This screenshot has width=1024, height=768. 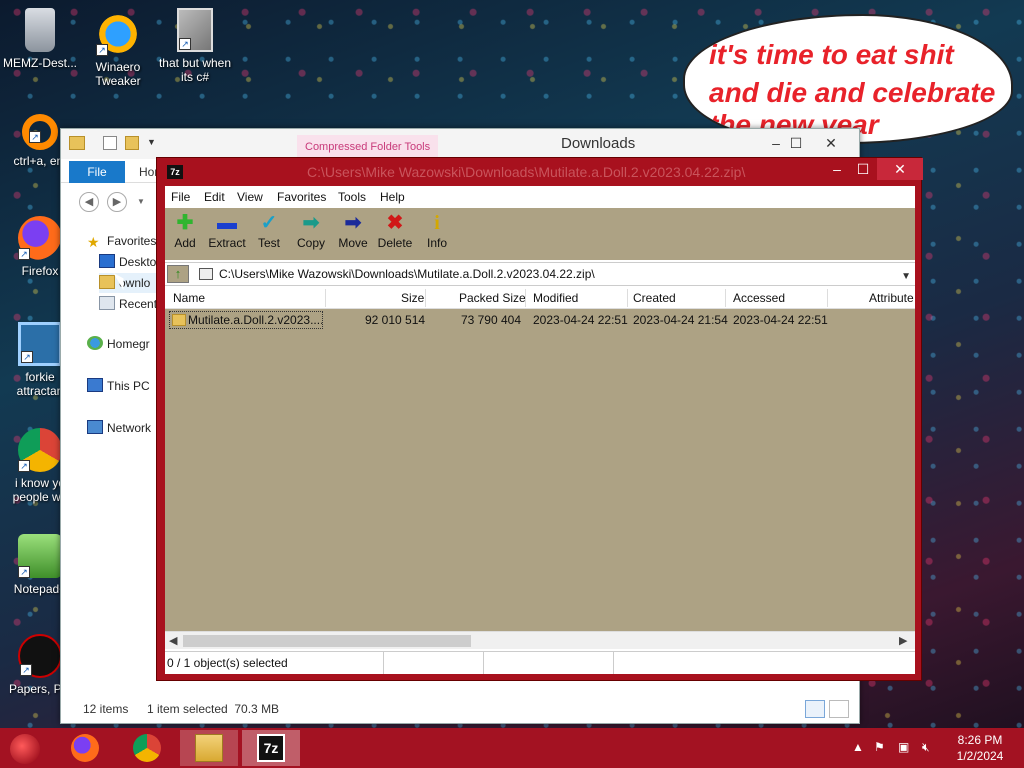 I want to click on taskbar-7zip: 7z, so click(x=271, y=748).